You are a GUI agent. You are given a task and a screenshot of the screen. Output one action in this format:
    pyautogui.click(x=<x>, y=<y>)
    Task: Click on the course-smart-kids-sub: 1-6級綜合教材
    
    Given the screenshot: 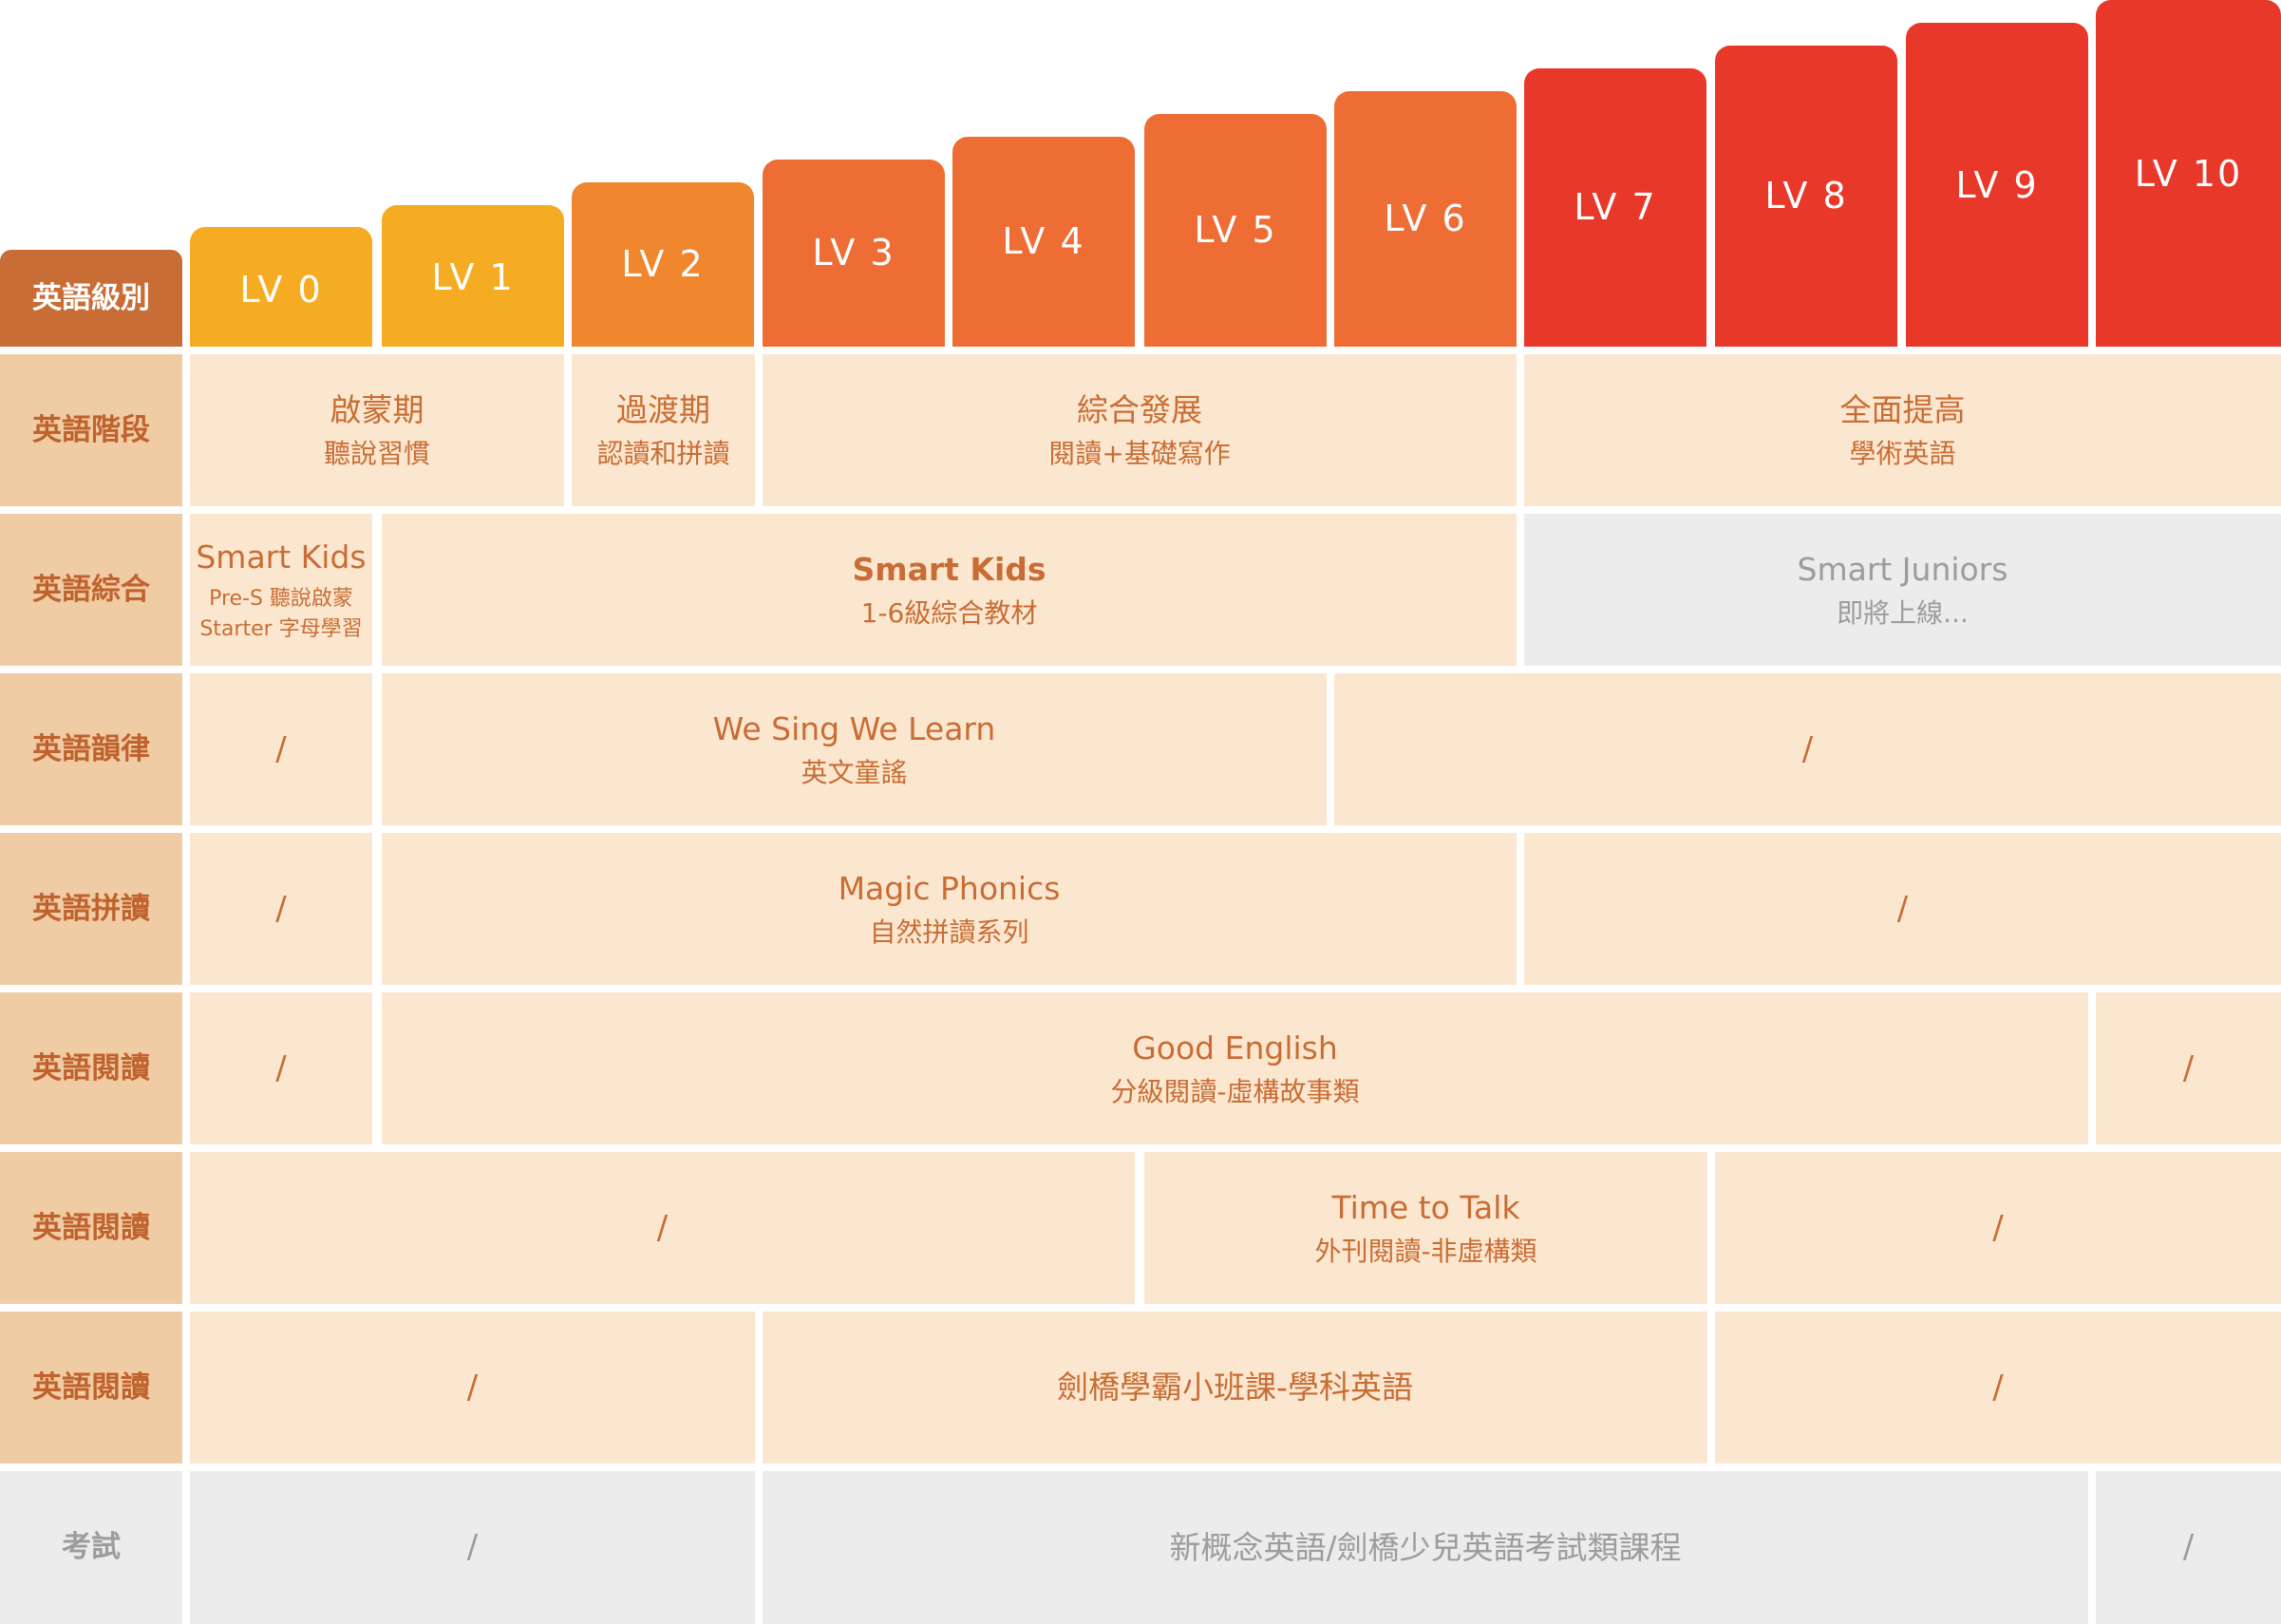 What is the action you would take?
    pyautogui.click(x=949, y=613)
    